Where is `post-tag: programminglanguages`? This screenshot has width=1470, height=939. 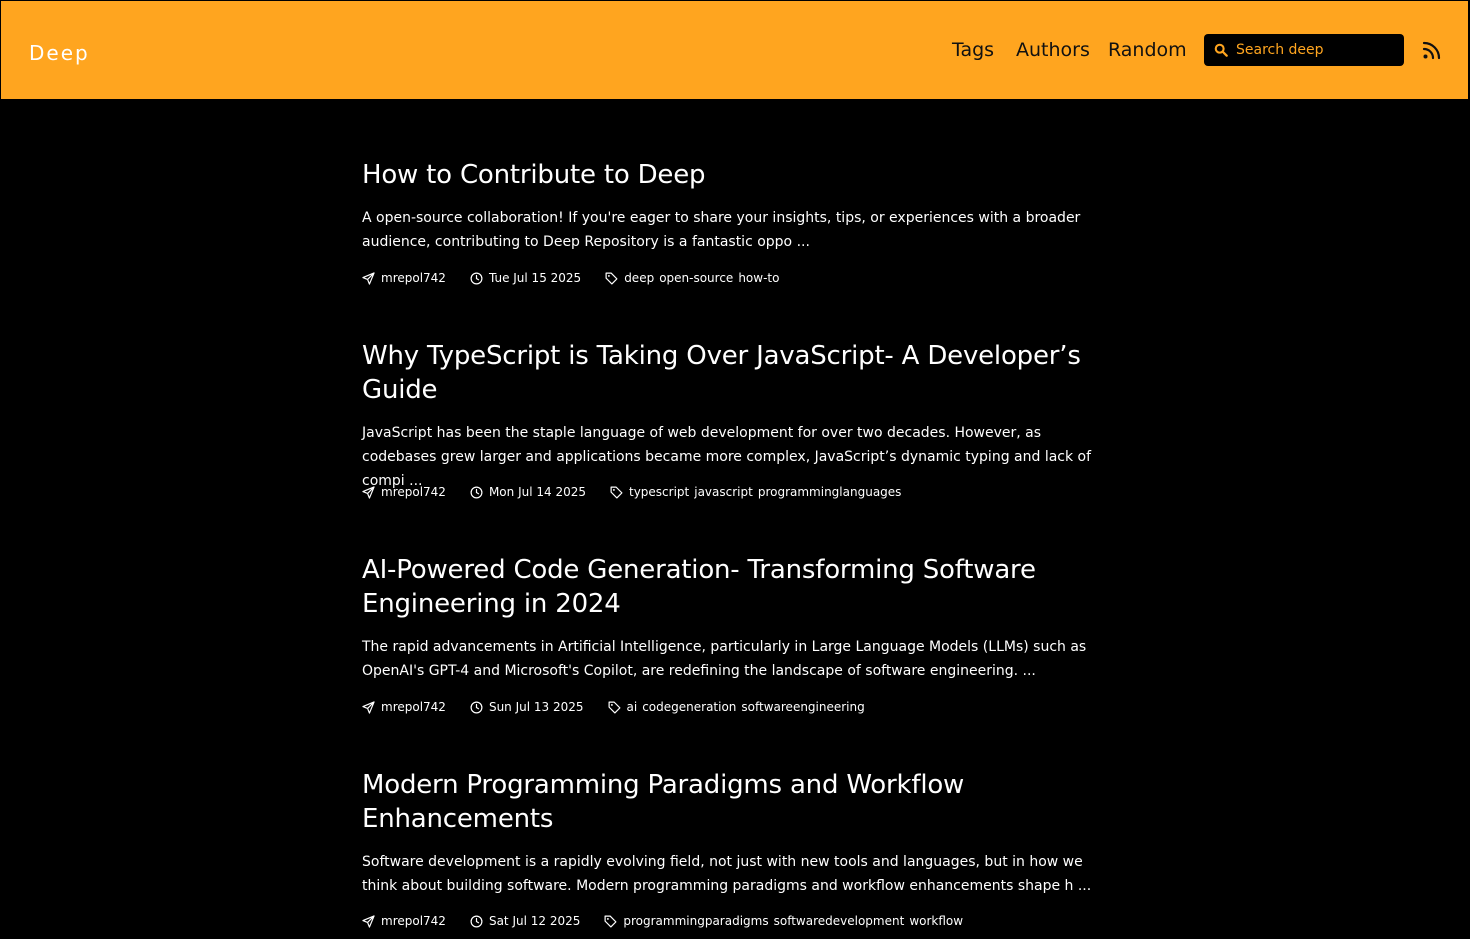 post-tag: programminglanguages is located at coordinates (830, 492).